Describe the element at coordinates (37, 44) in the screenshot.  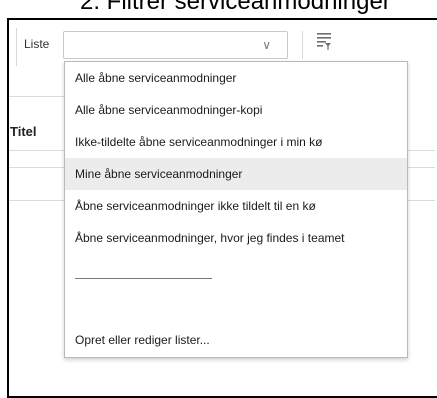
I see `list-label: Liste` at that location.